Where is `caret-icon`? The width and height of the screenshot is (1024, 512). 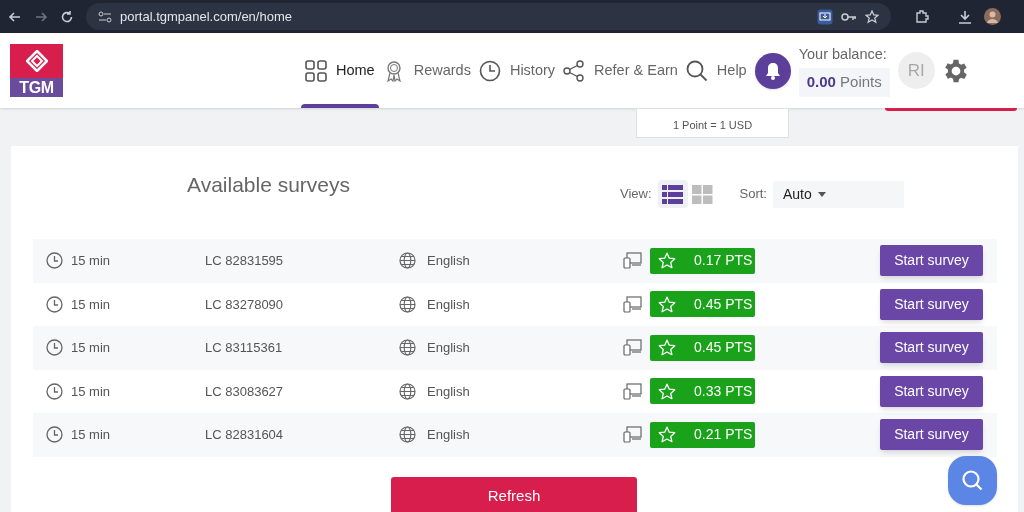 caret-icon is located at coordinates (821, 194).